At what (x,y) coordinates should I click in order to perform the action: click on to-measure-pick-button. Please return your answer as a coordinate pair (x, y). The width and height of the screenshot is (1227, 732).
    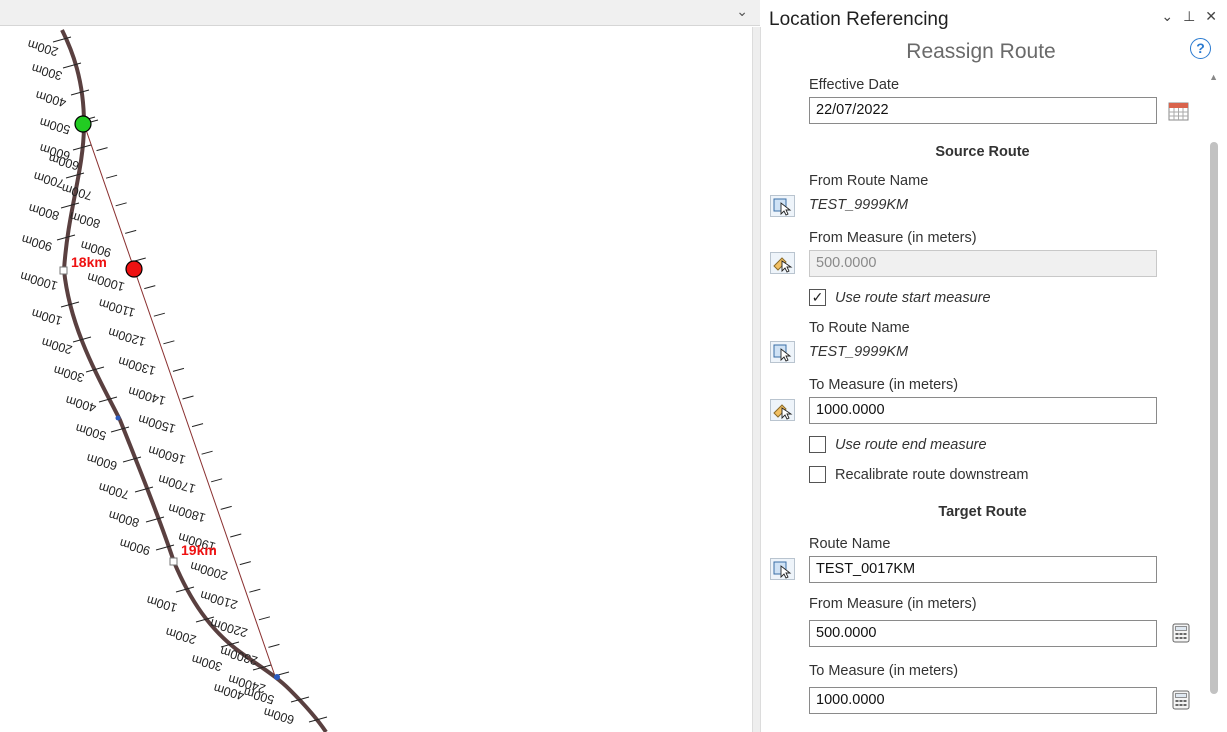
    Looking at the image, I should click on (782, 410).